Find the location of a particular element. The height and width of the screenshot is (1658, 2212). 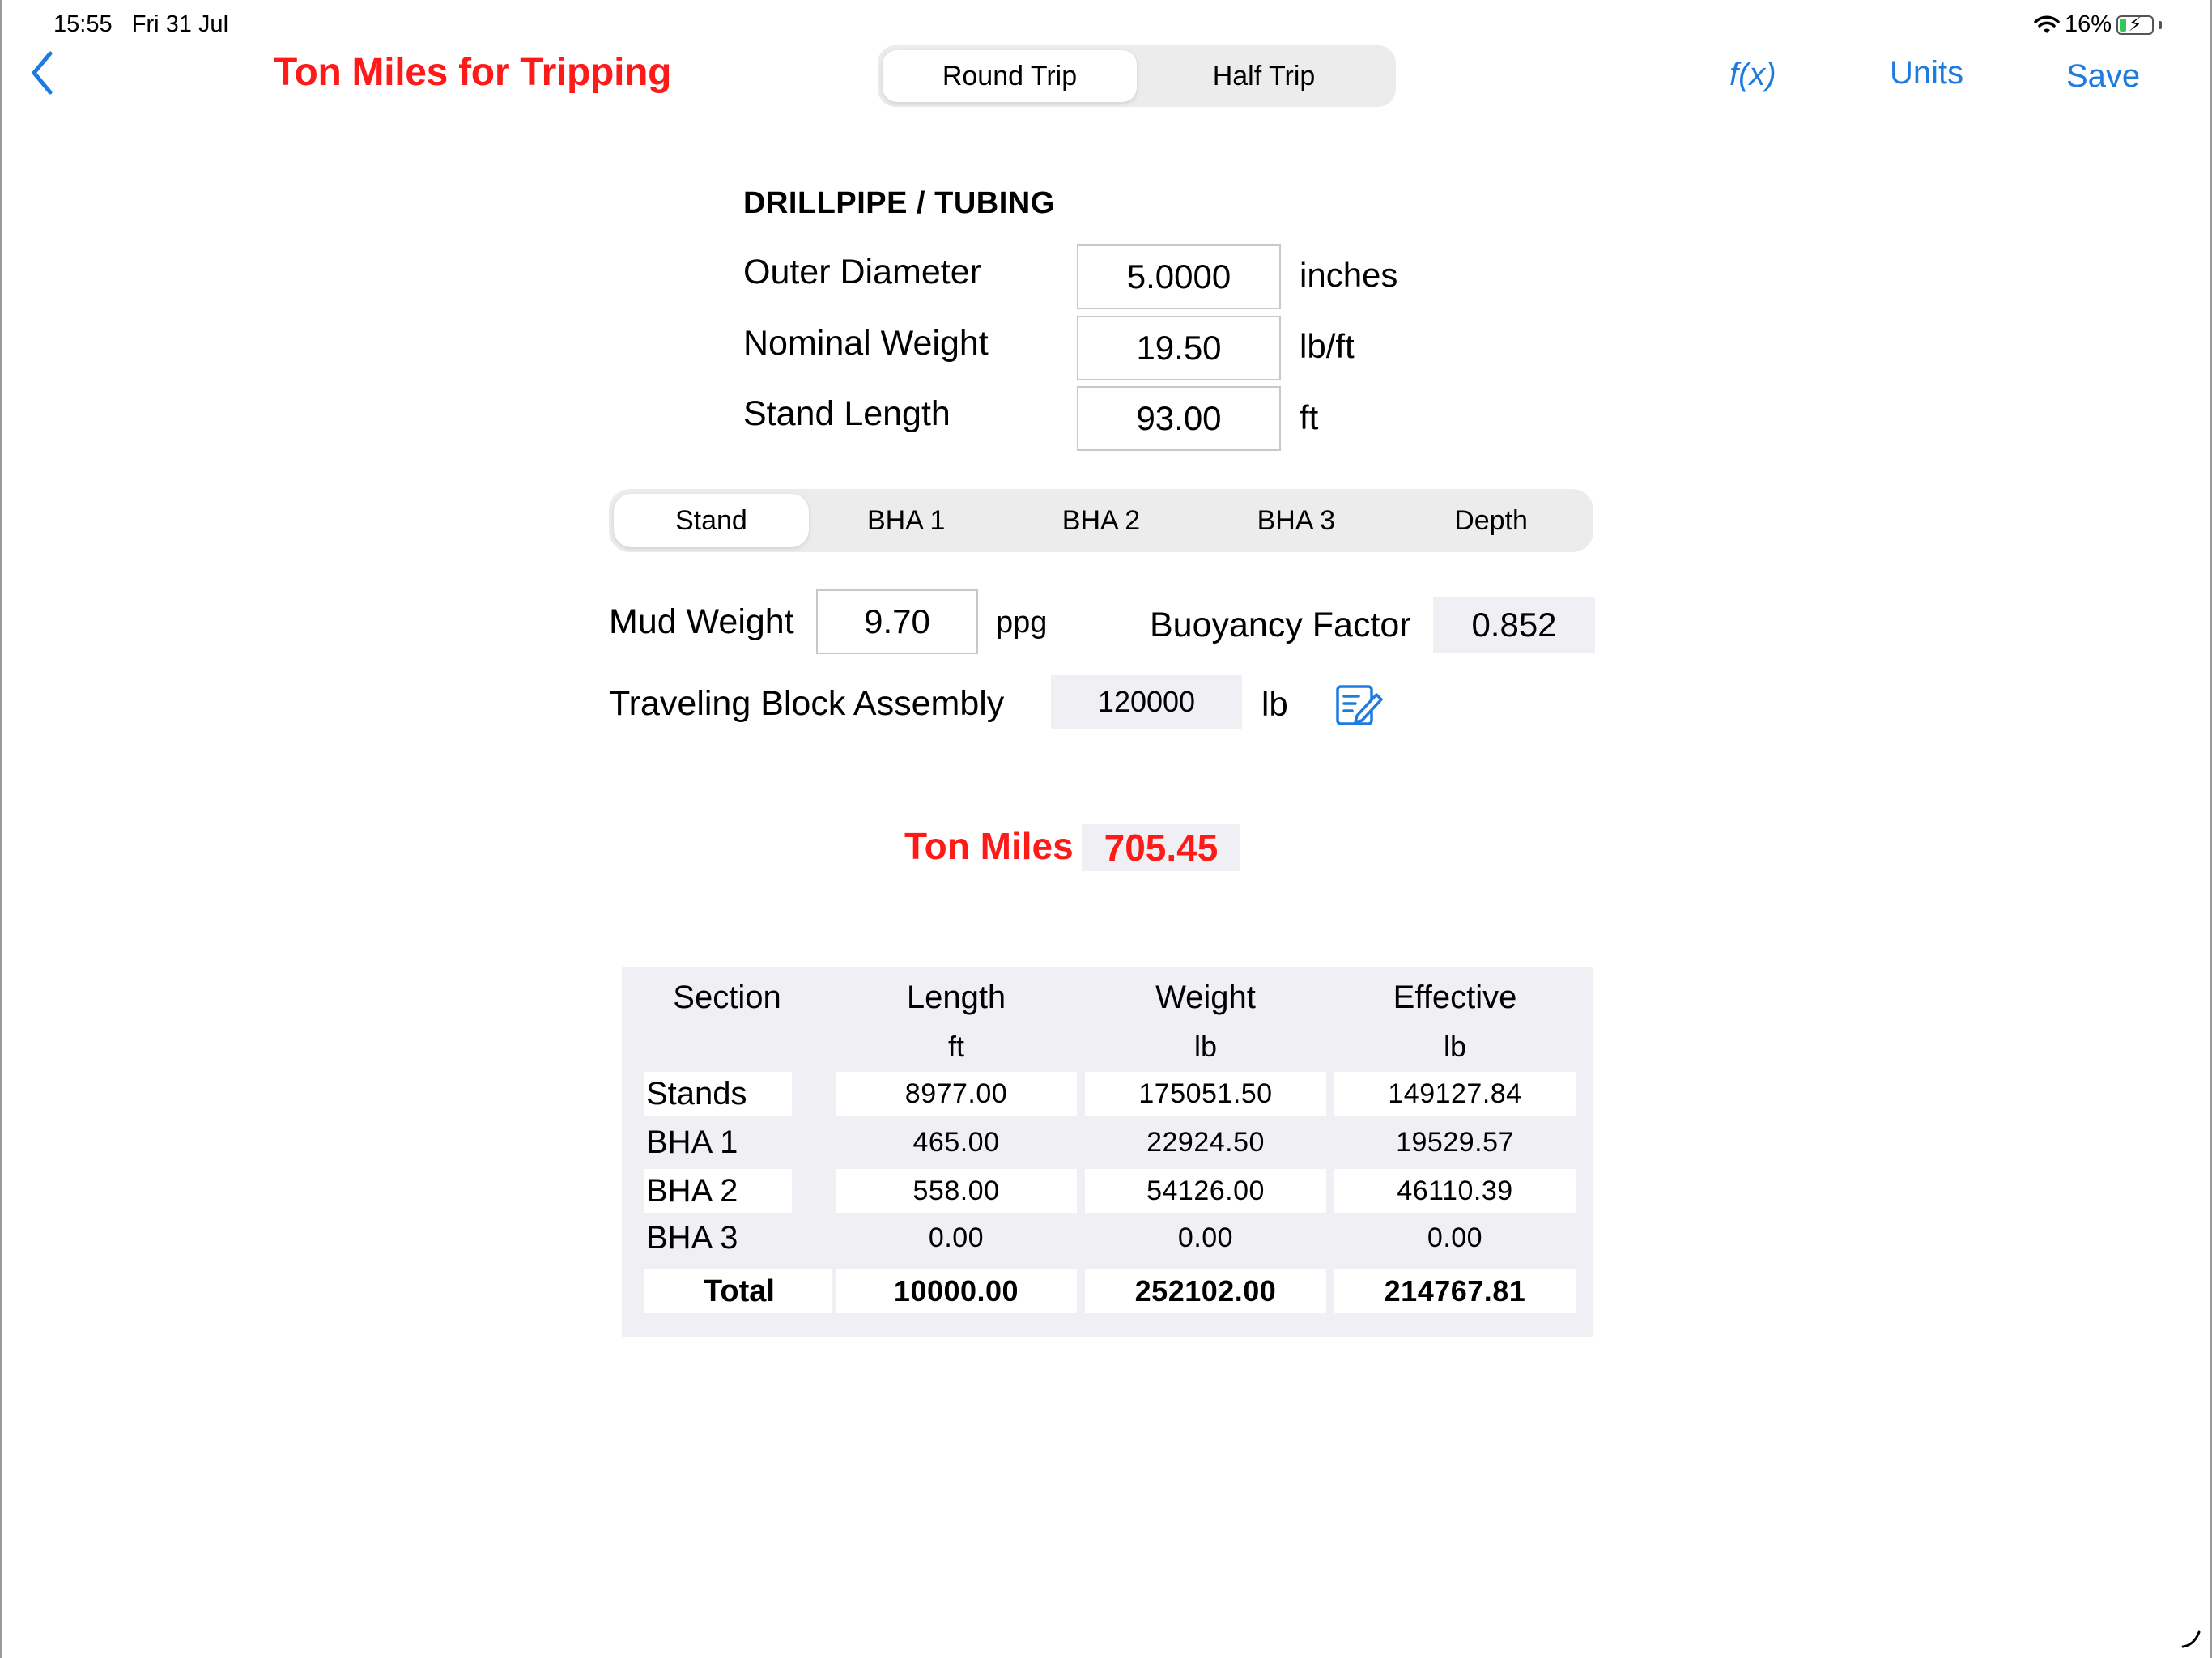

tab-bha-3: BHA 3 is located at coordinates (1296, 520).